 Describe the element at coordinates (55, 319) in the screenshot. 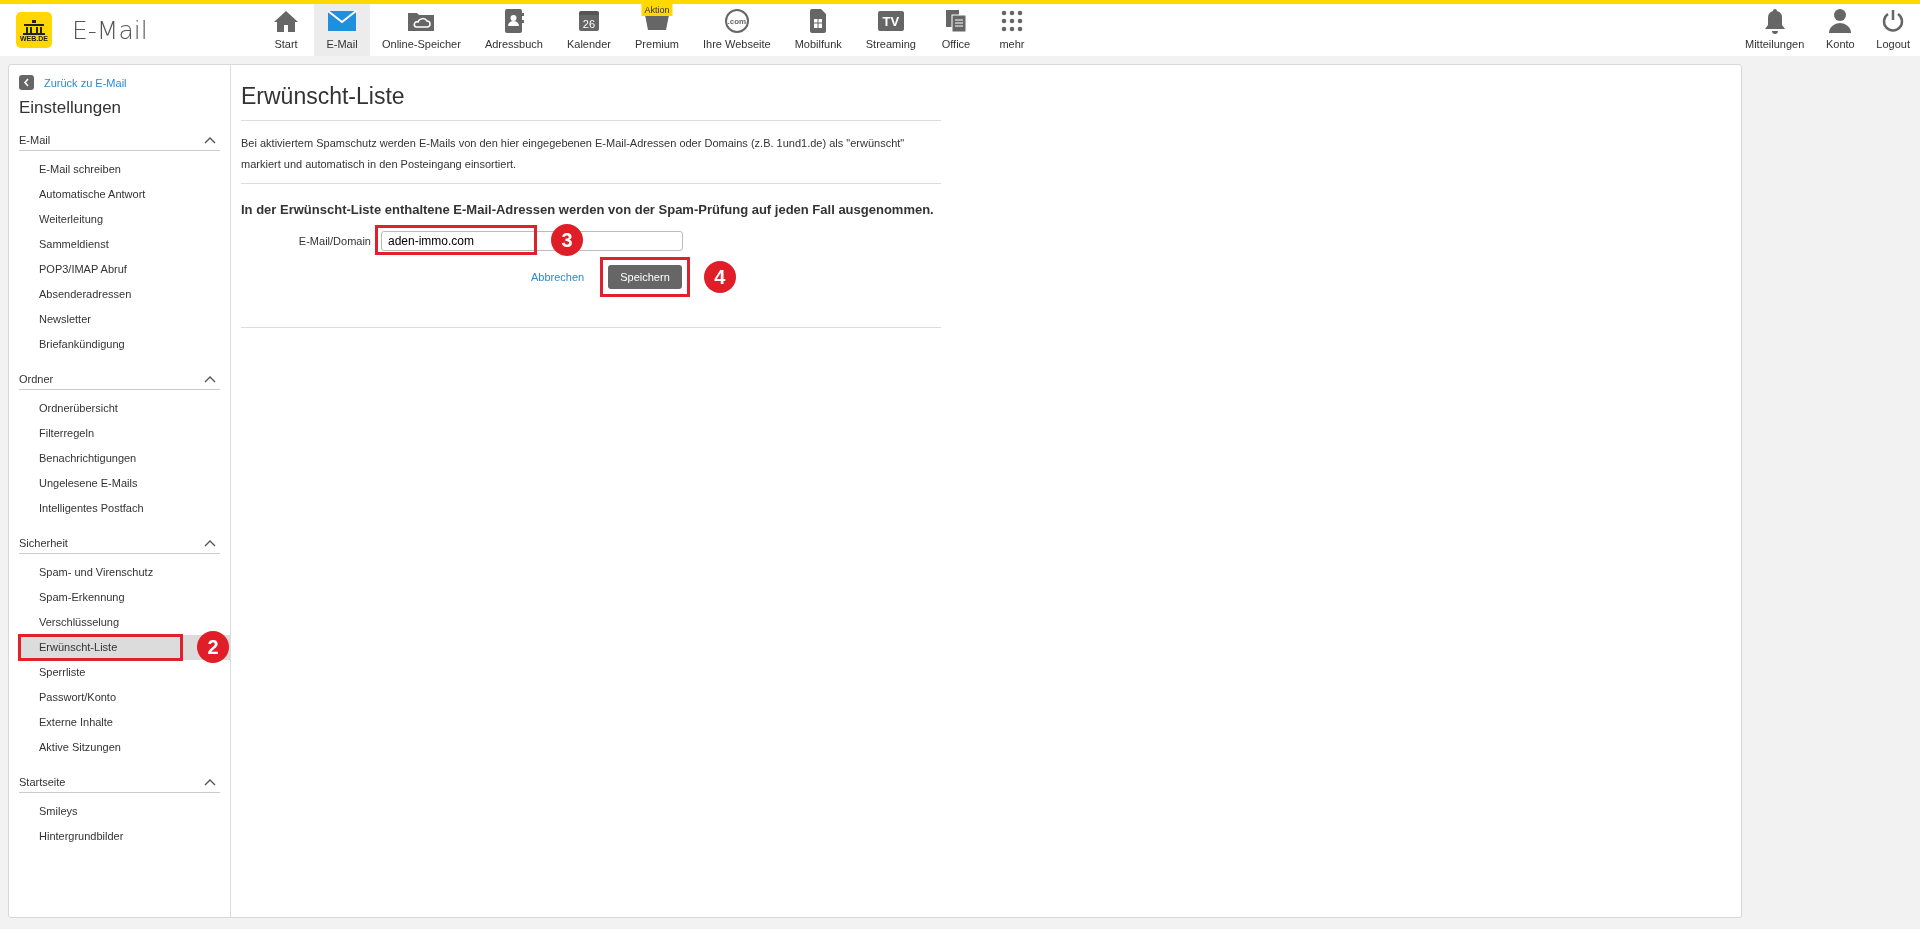

I see `sidebar-item: Newsletter` at that location.